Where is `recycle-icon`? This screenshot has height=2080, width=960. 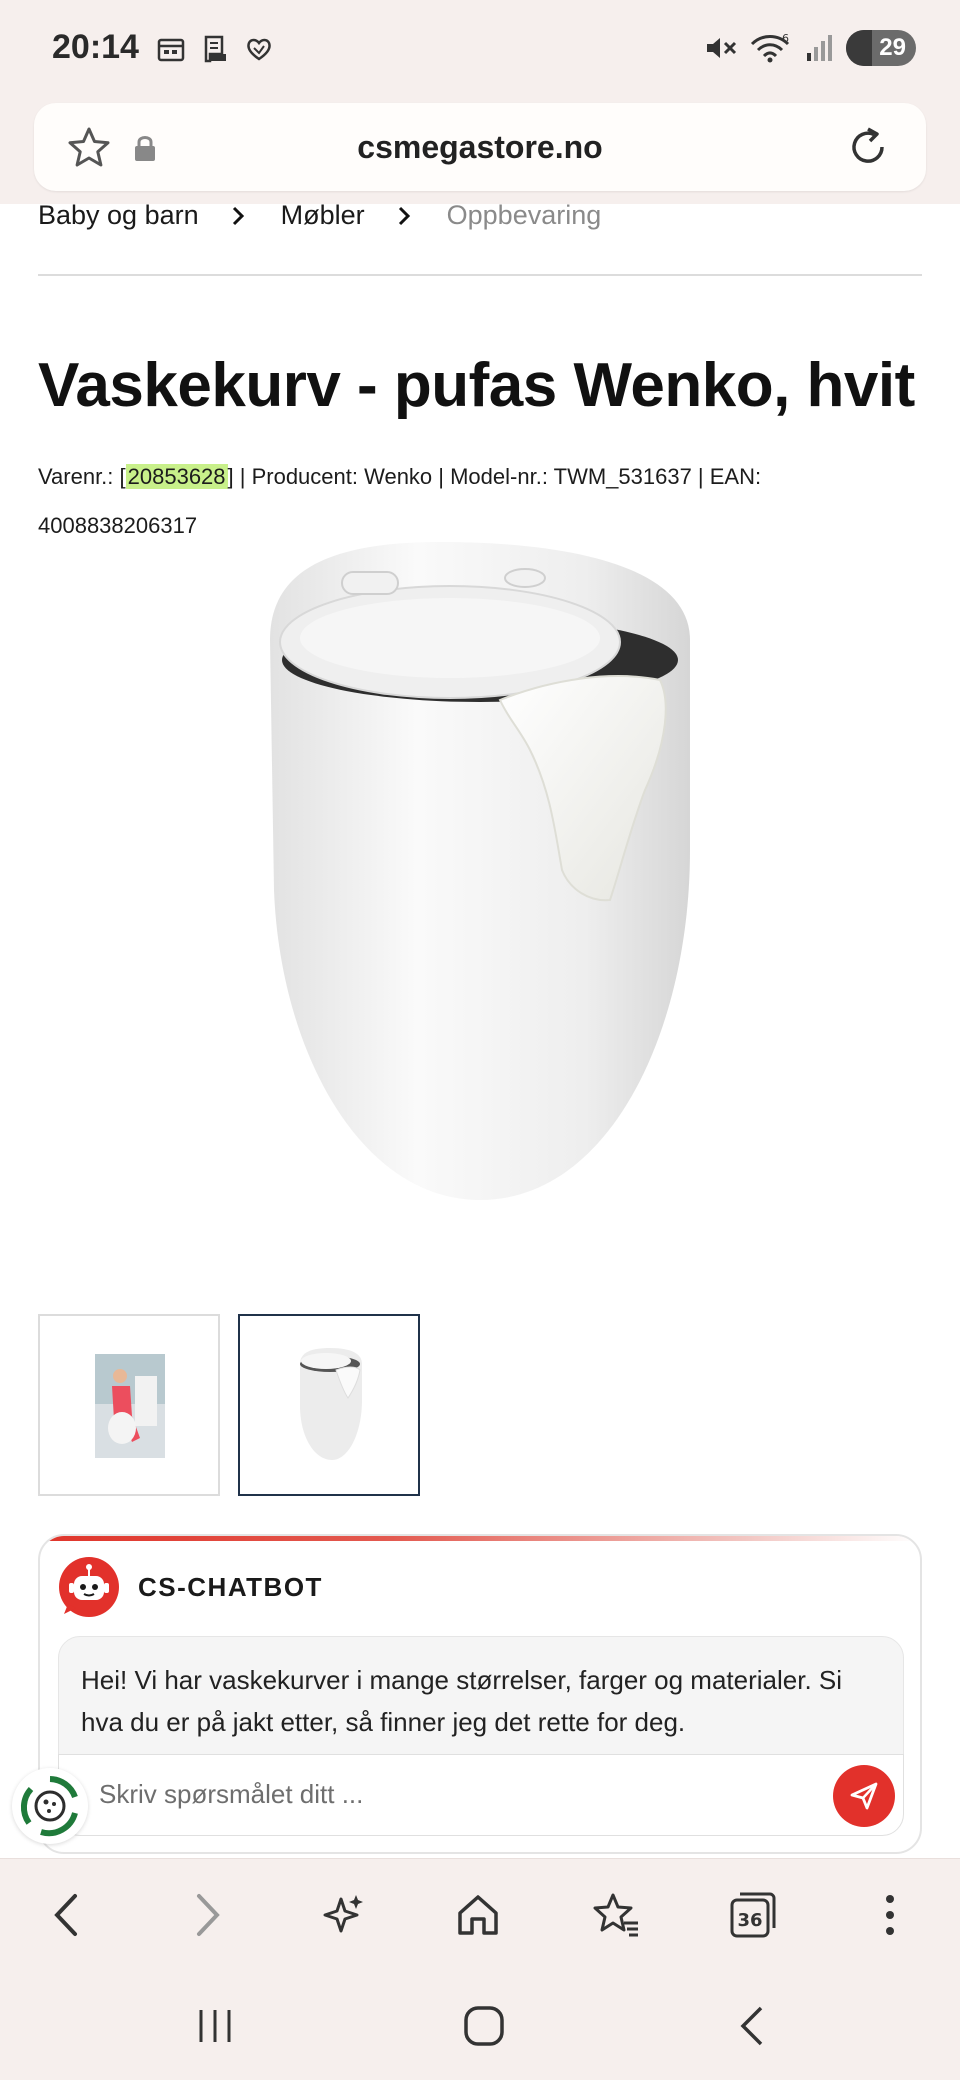 recycle-icon is located at coordinates (49, 1806).